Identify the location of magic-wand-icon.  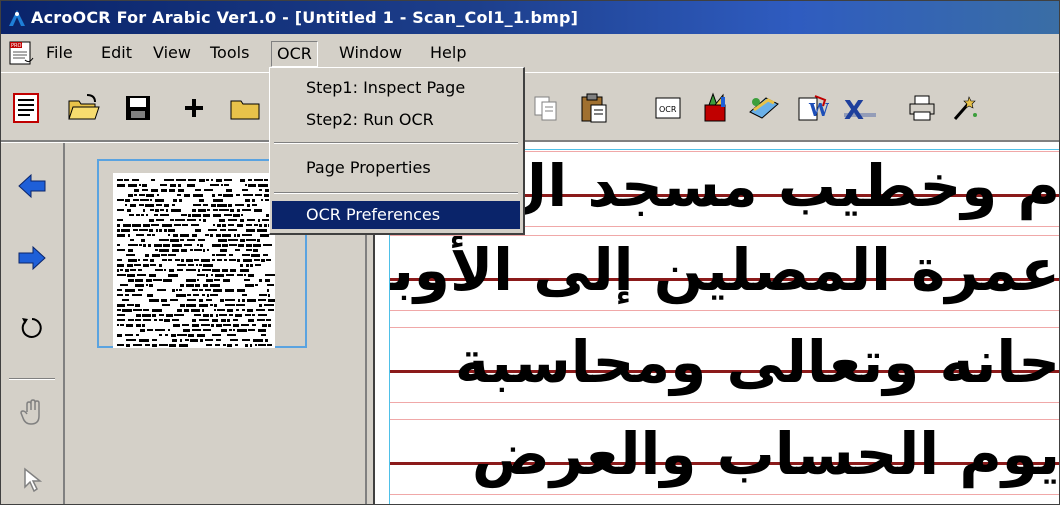
(965, 108).